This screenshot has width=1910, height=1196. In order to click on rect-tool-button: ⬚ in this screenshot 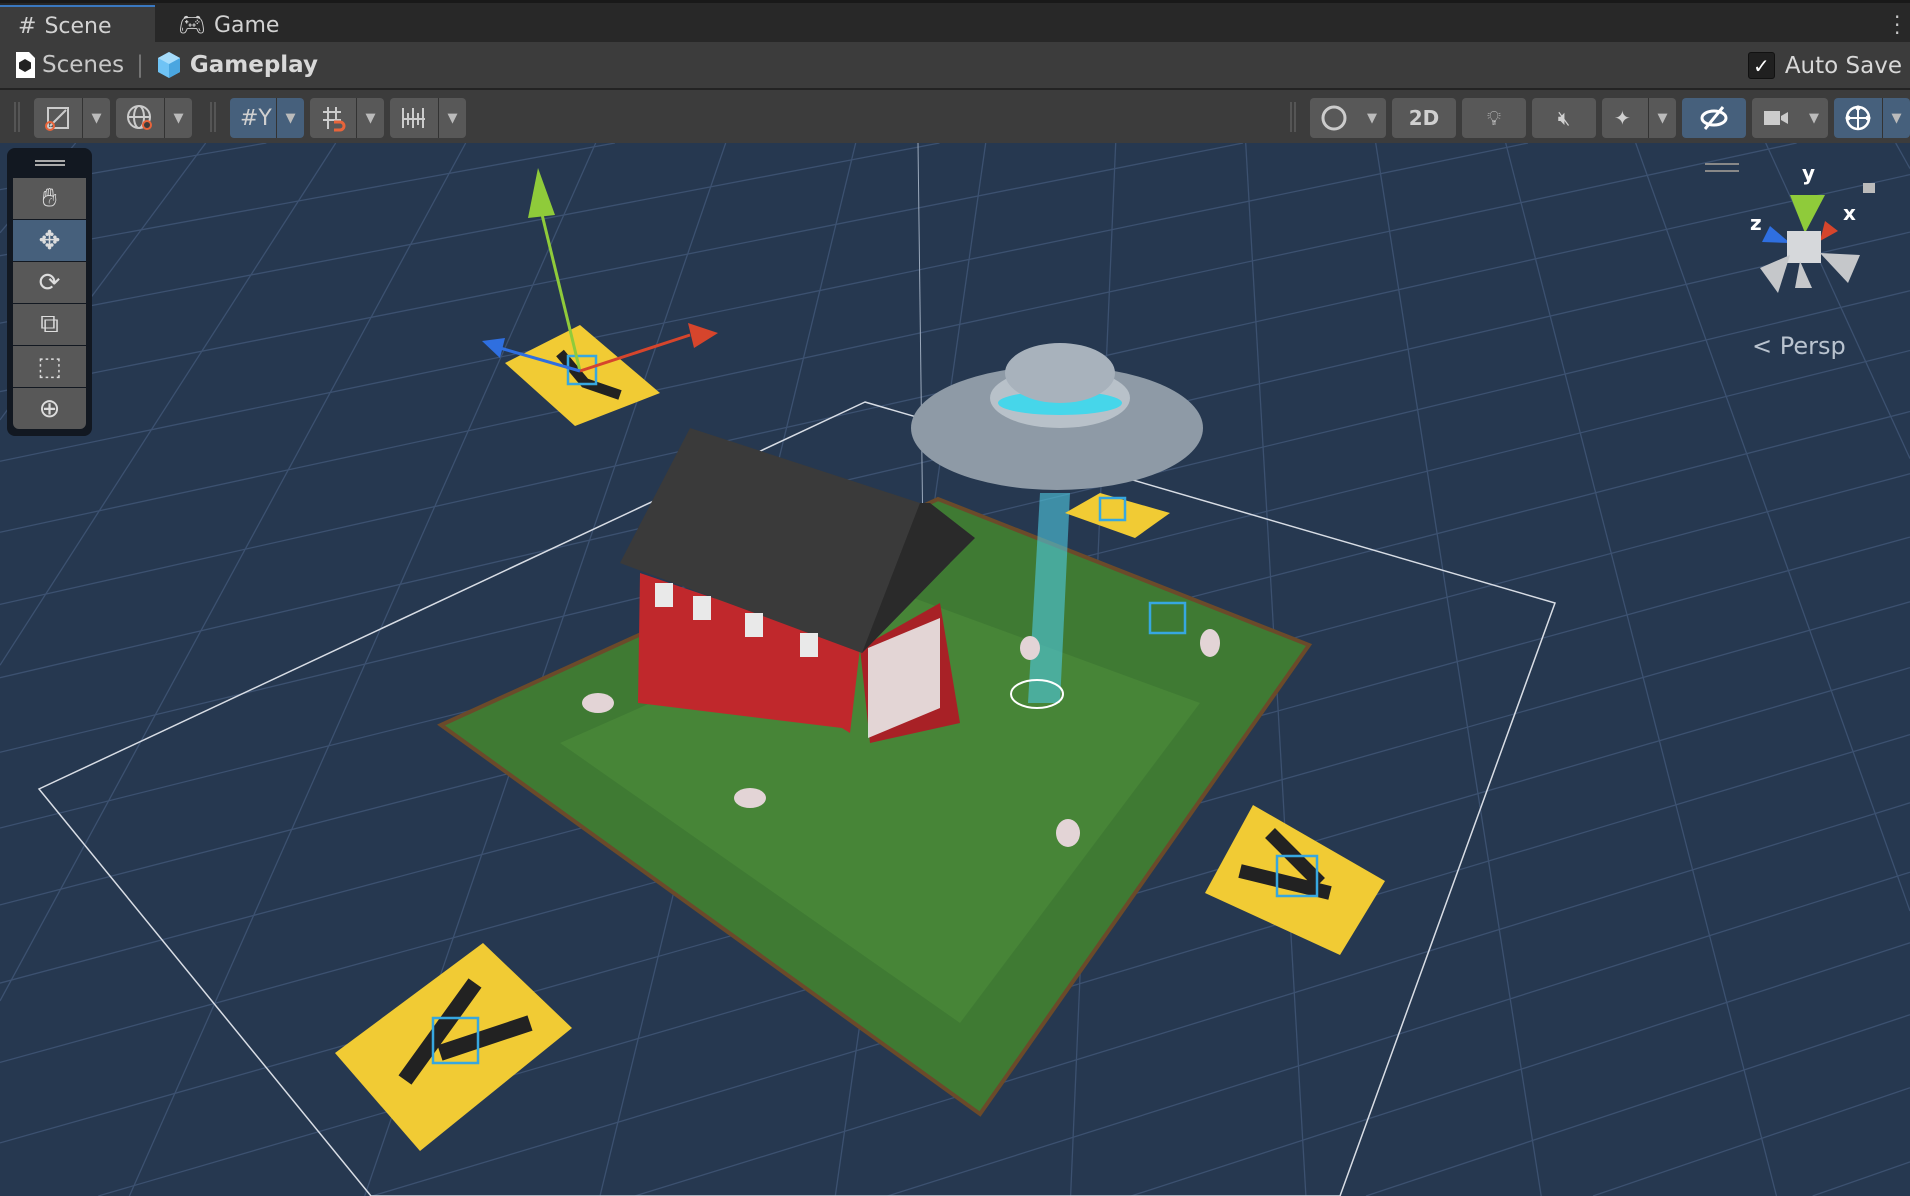, I will do `click(49, 366)`.